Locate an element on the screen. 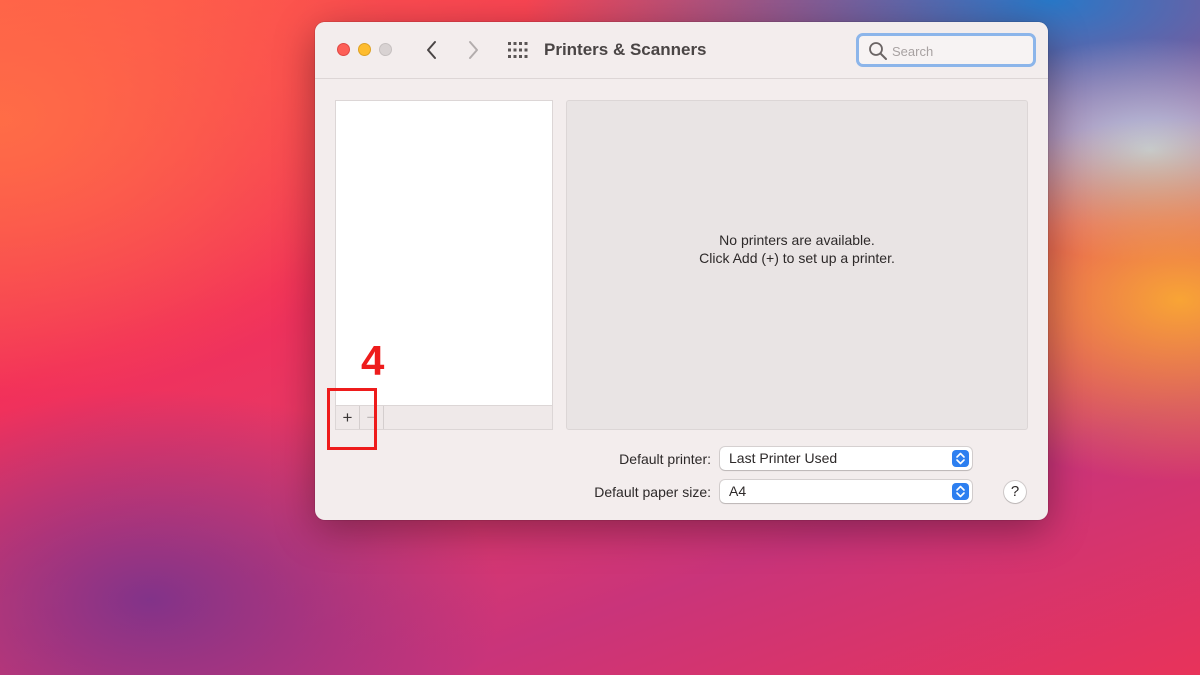  window-title: Printers & Scanners is located at coordinates (625, 49).